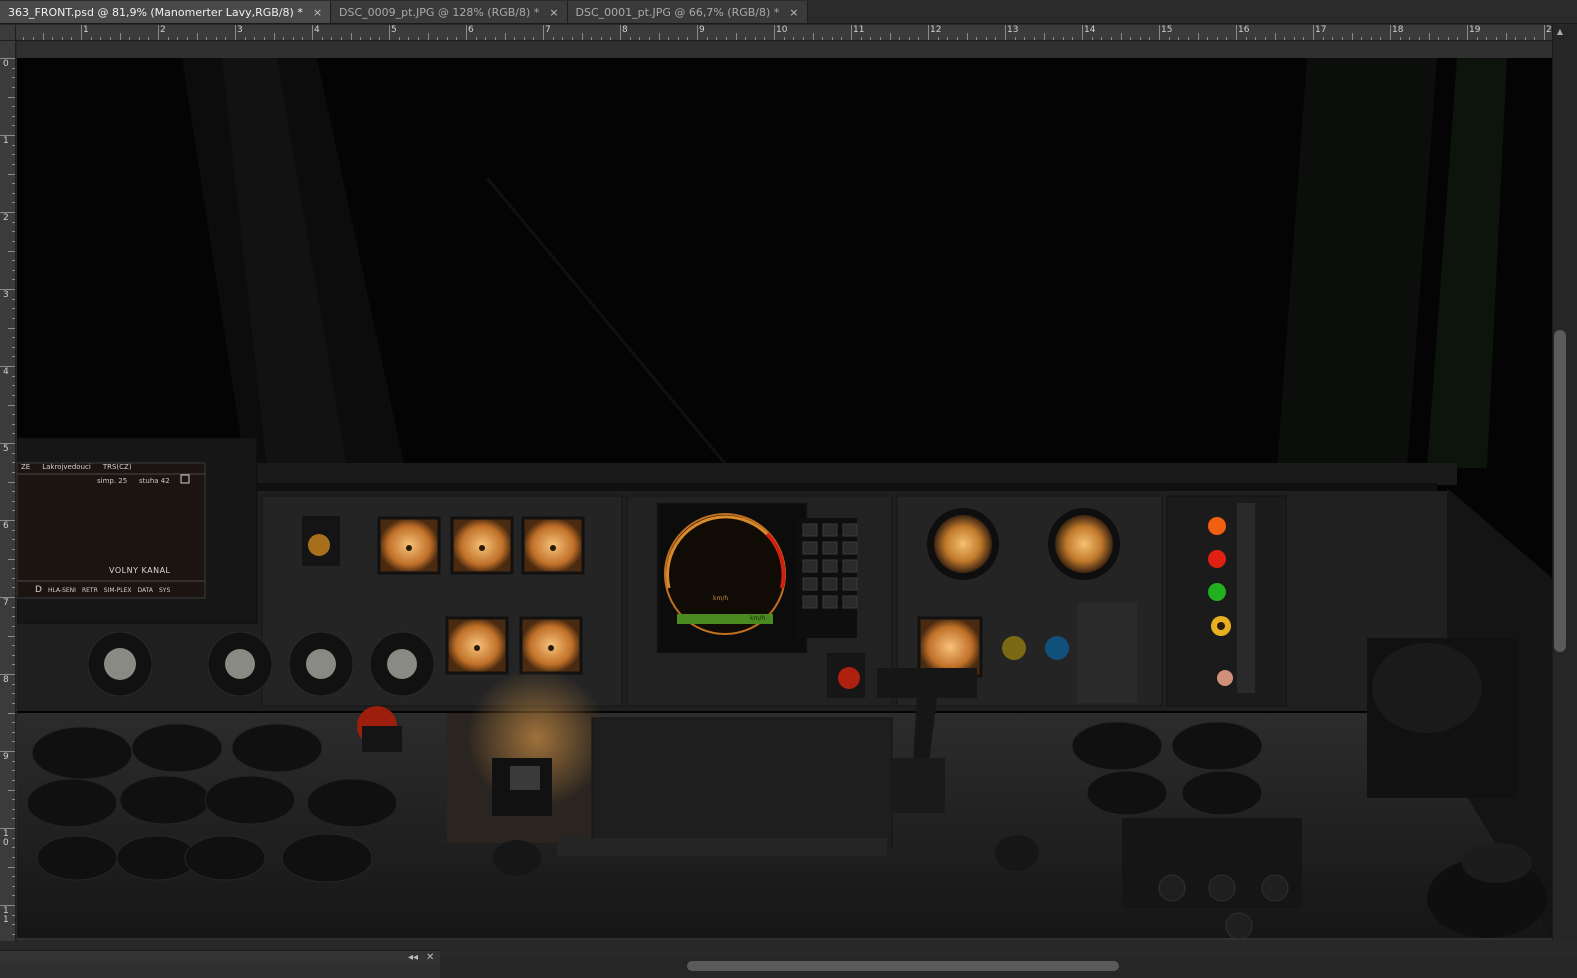 This screenshot has width=1577, height=978. What do you see at coordinates (1560, 32) in the screenshot?
I see `chevron-up-icon: ▲` at bounding box center [1560, 32].